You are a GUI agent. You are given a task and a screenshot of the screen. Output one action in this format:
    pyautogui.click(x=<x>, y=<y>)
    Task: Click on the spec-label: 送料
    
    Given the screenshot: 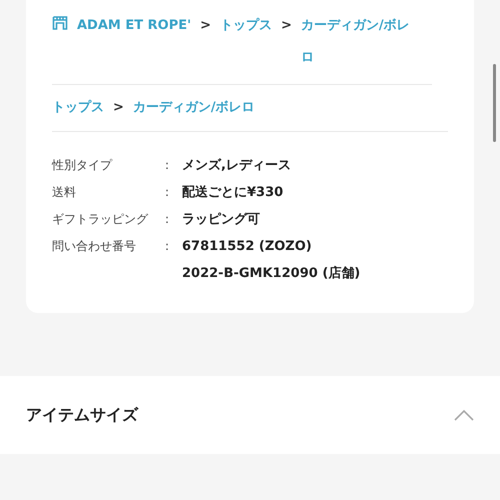 What is the action you would take?
    pyautogui.click(x=64, y=192)
    